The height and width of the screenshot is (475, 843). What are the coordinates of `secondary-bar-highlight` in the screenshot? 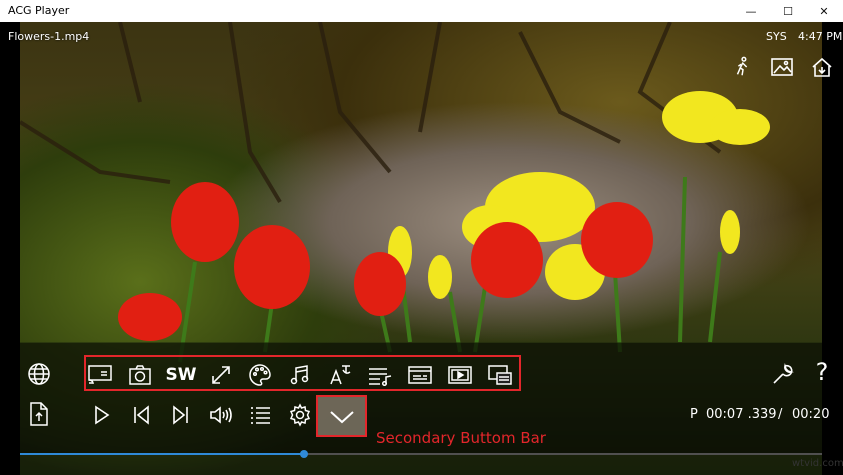 It's located at (302, 373).